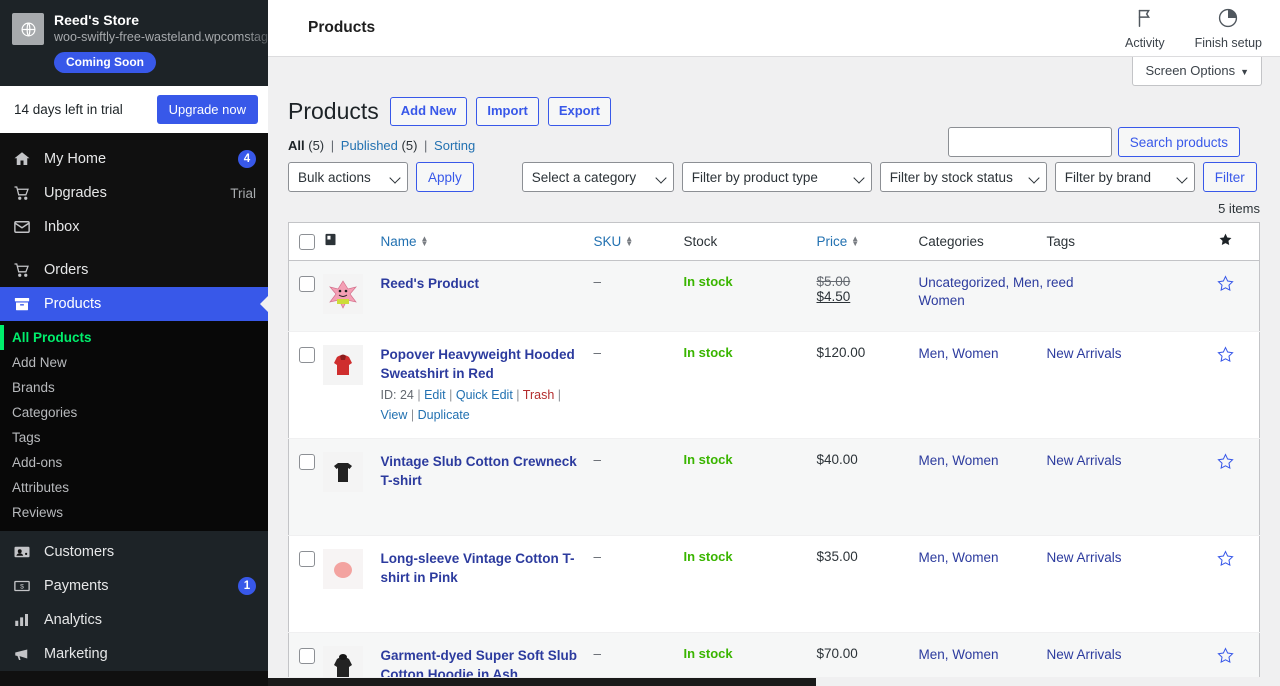 This screenshot has height=686, width=1280. What do you see at coordinates (638, 241) in the screenshot?
I see `col-sku: SKU ▲ ▼` at bounding box center [638, 241].